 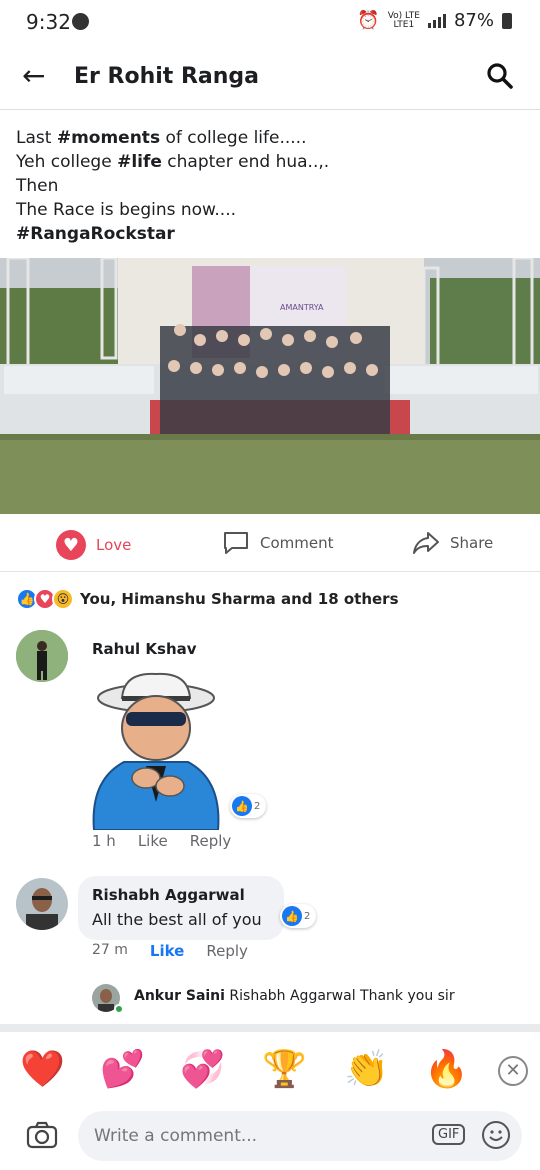 What do you see at coordinates (80, 21) in the screenshot?
I see `notification-icon` at bounding box center [80, 21].